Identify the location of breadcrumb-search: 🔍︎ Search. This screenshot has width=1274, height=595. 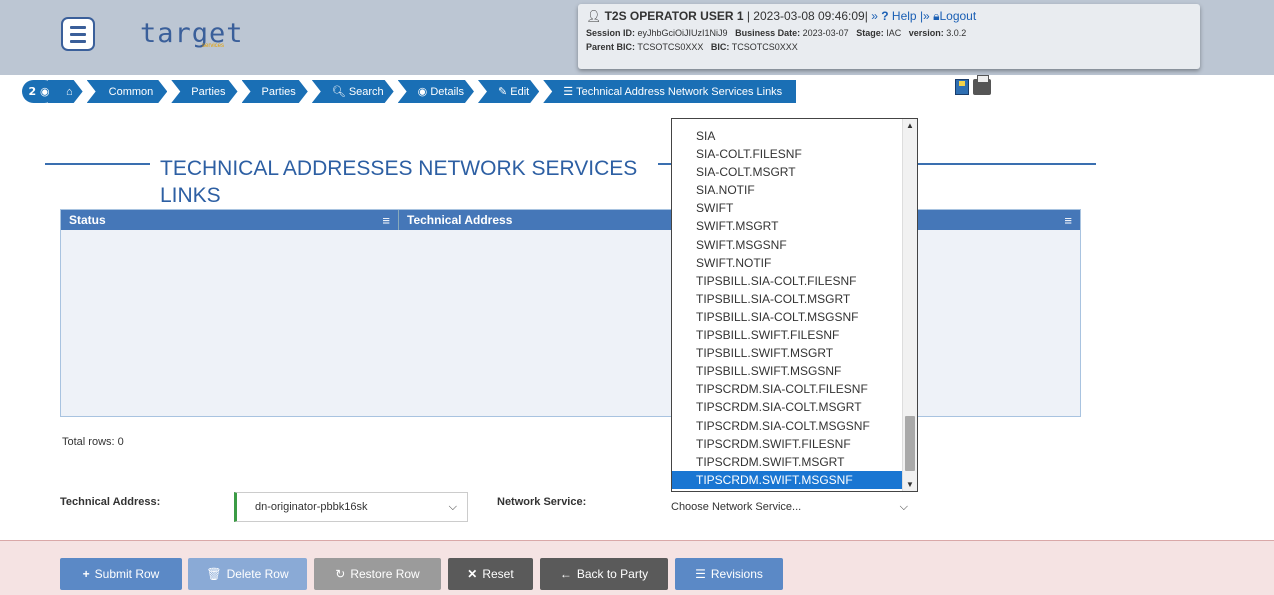
(353, 91).